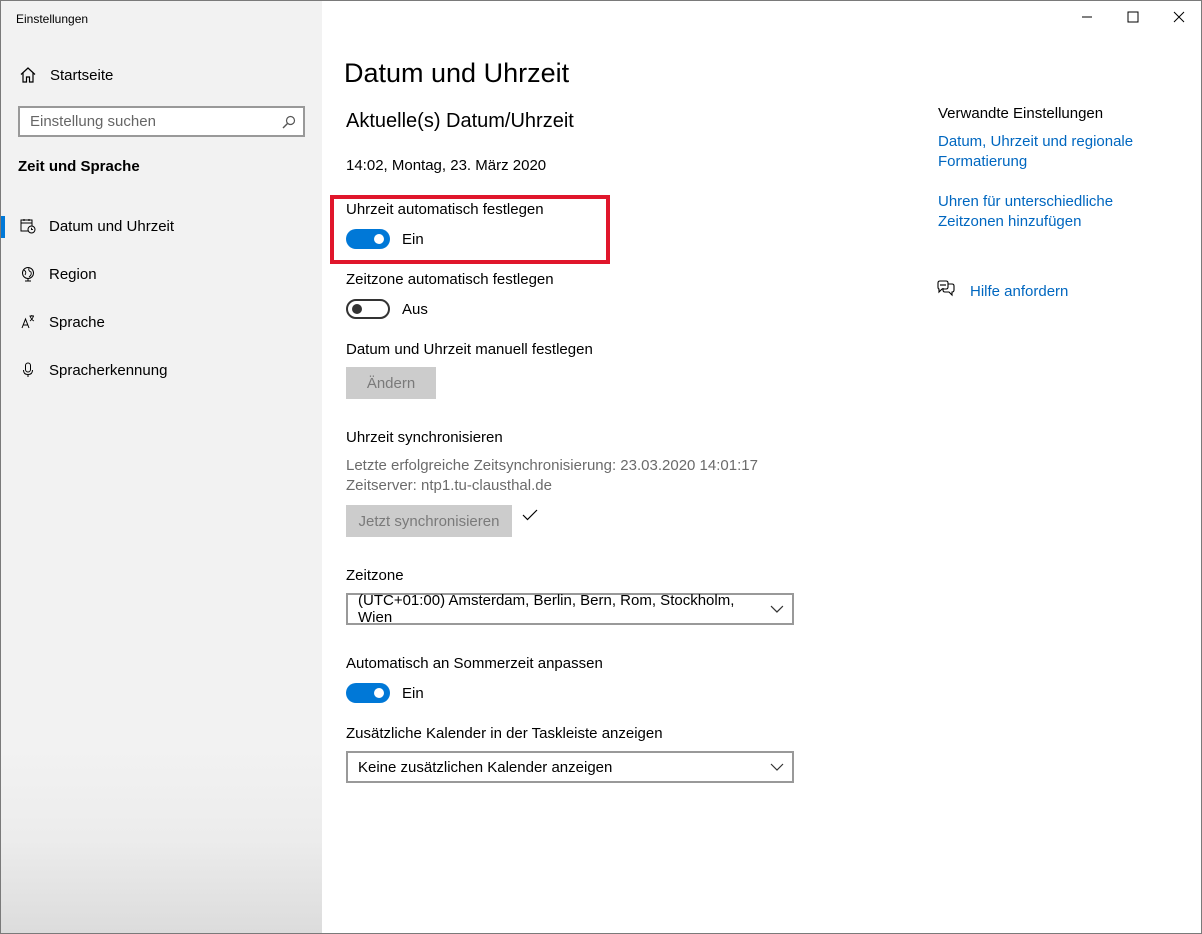  What do you see at coordinates (445, 209) in the screenshot?
I see `auto-time-label: Uhrzeit automatisch festlegen` at bounding box center [445, 209].